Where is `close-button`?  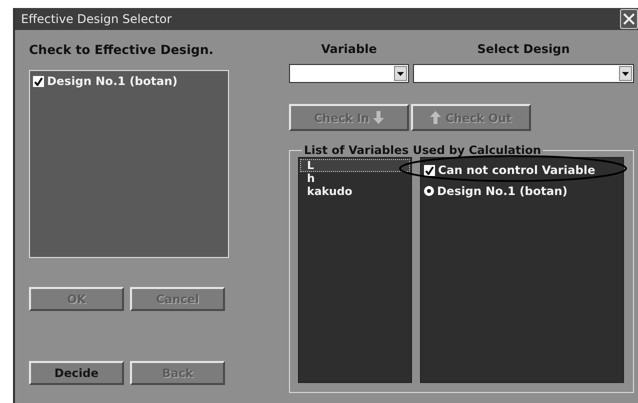
close-button is located at coordinates (629, 19).